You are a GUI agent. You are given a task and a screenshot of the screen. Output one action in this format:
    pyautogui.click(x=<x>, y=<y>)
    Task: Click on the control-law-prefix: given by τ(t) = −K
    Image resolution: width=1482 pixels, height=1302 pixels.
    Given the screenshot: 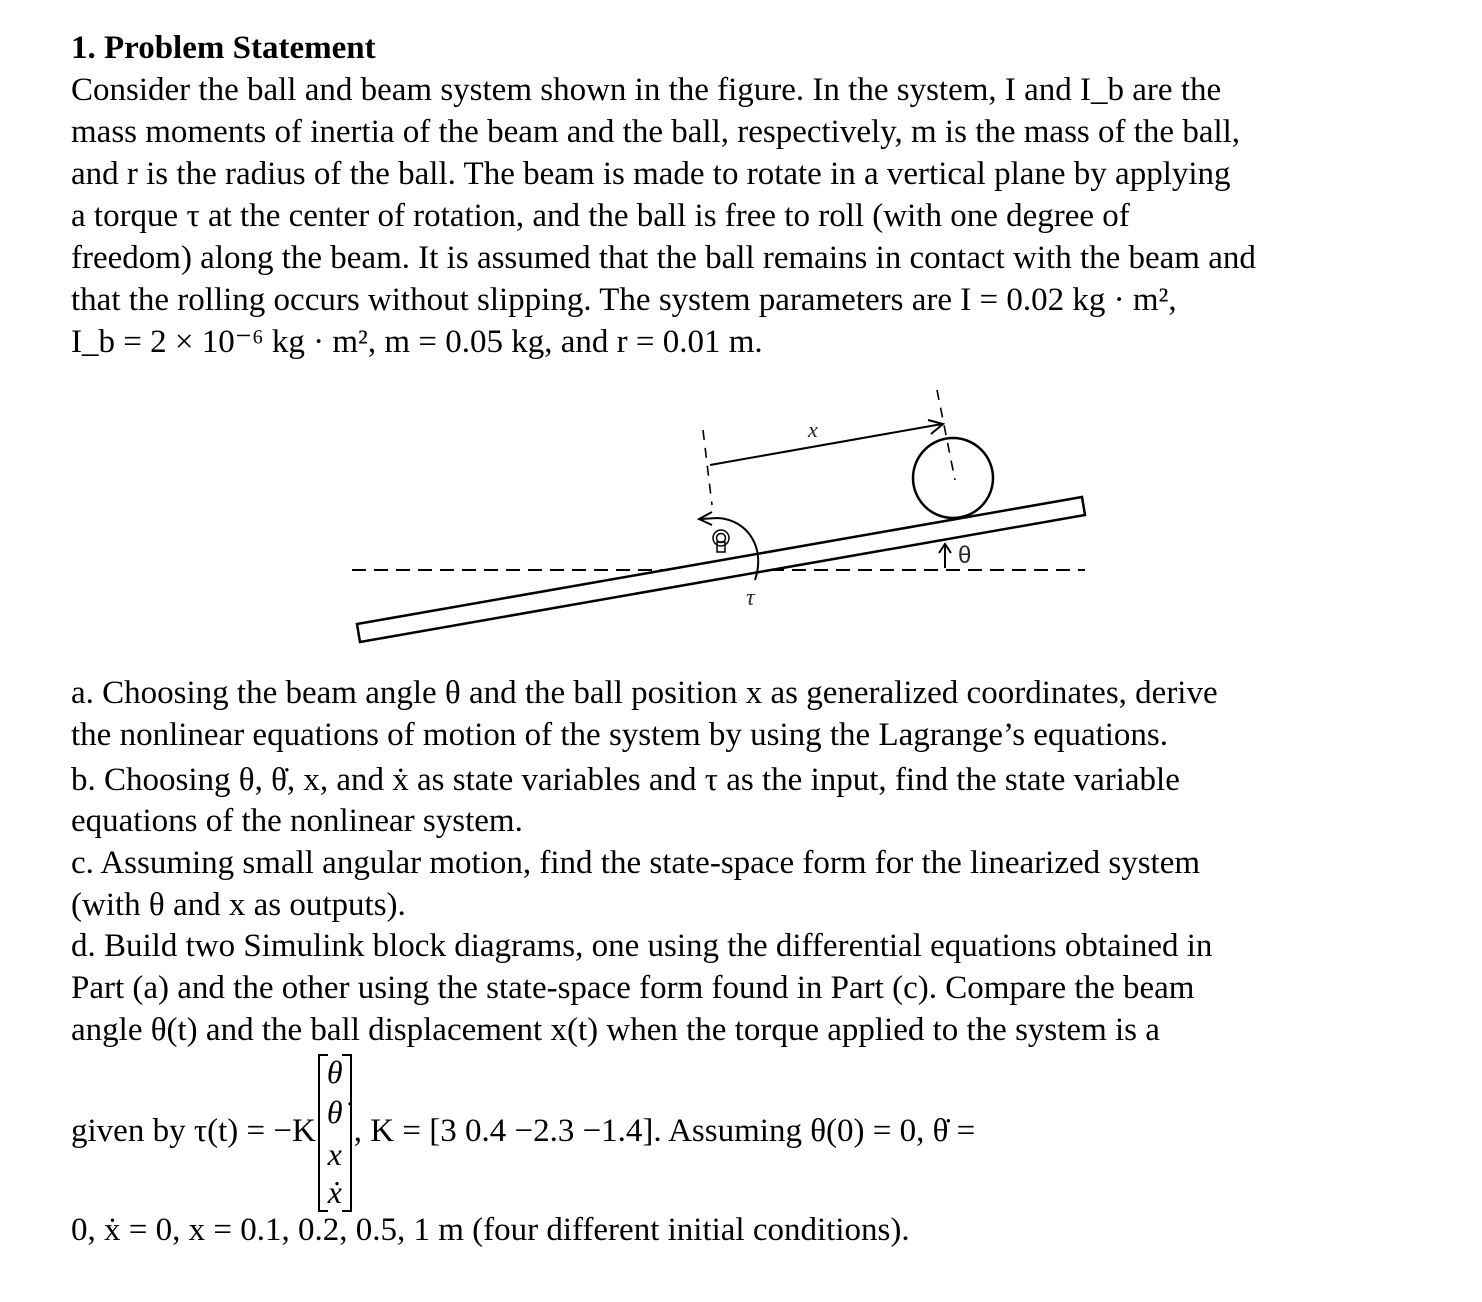 What is the action you would take?
    pyautogui.click(x=193, y=1131)
    